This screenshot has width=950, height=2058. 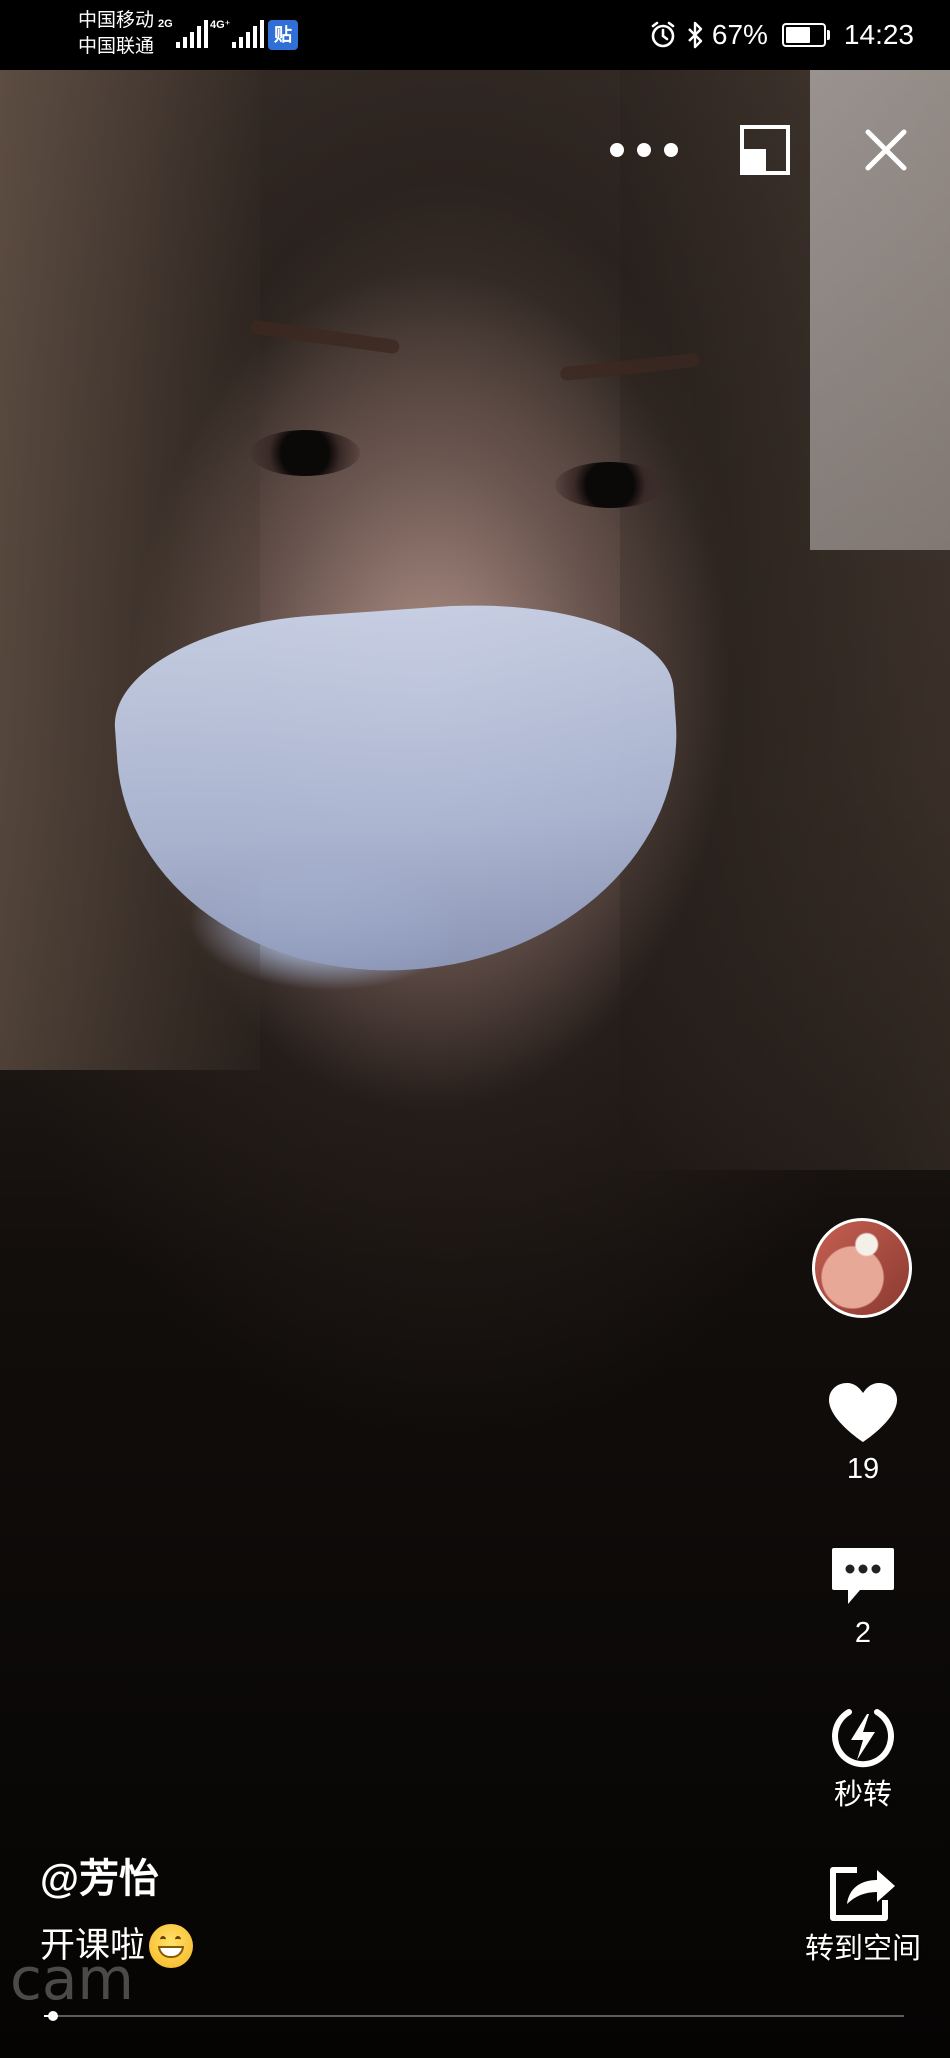 I want to click on video-eye-left, so click(x=305, y=453).